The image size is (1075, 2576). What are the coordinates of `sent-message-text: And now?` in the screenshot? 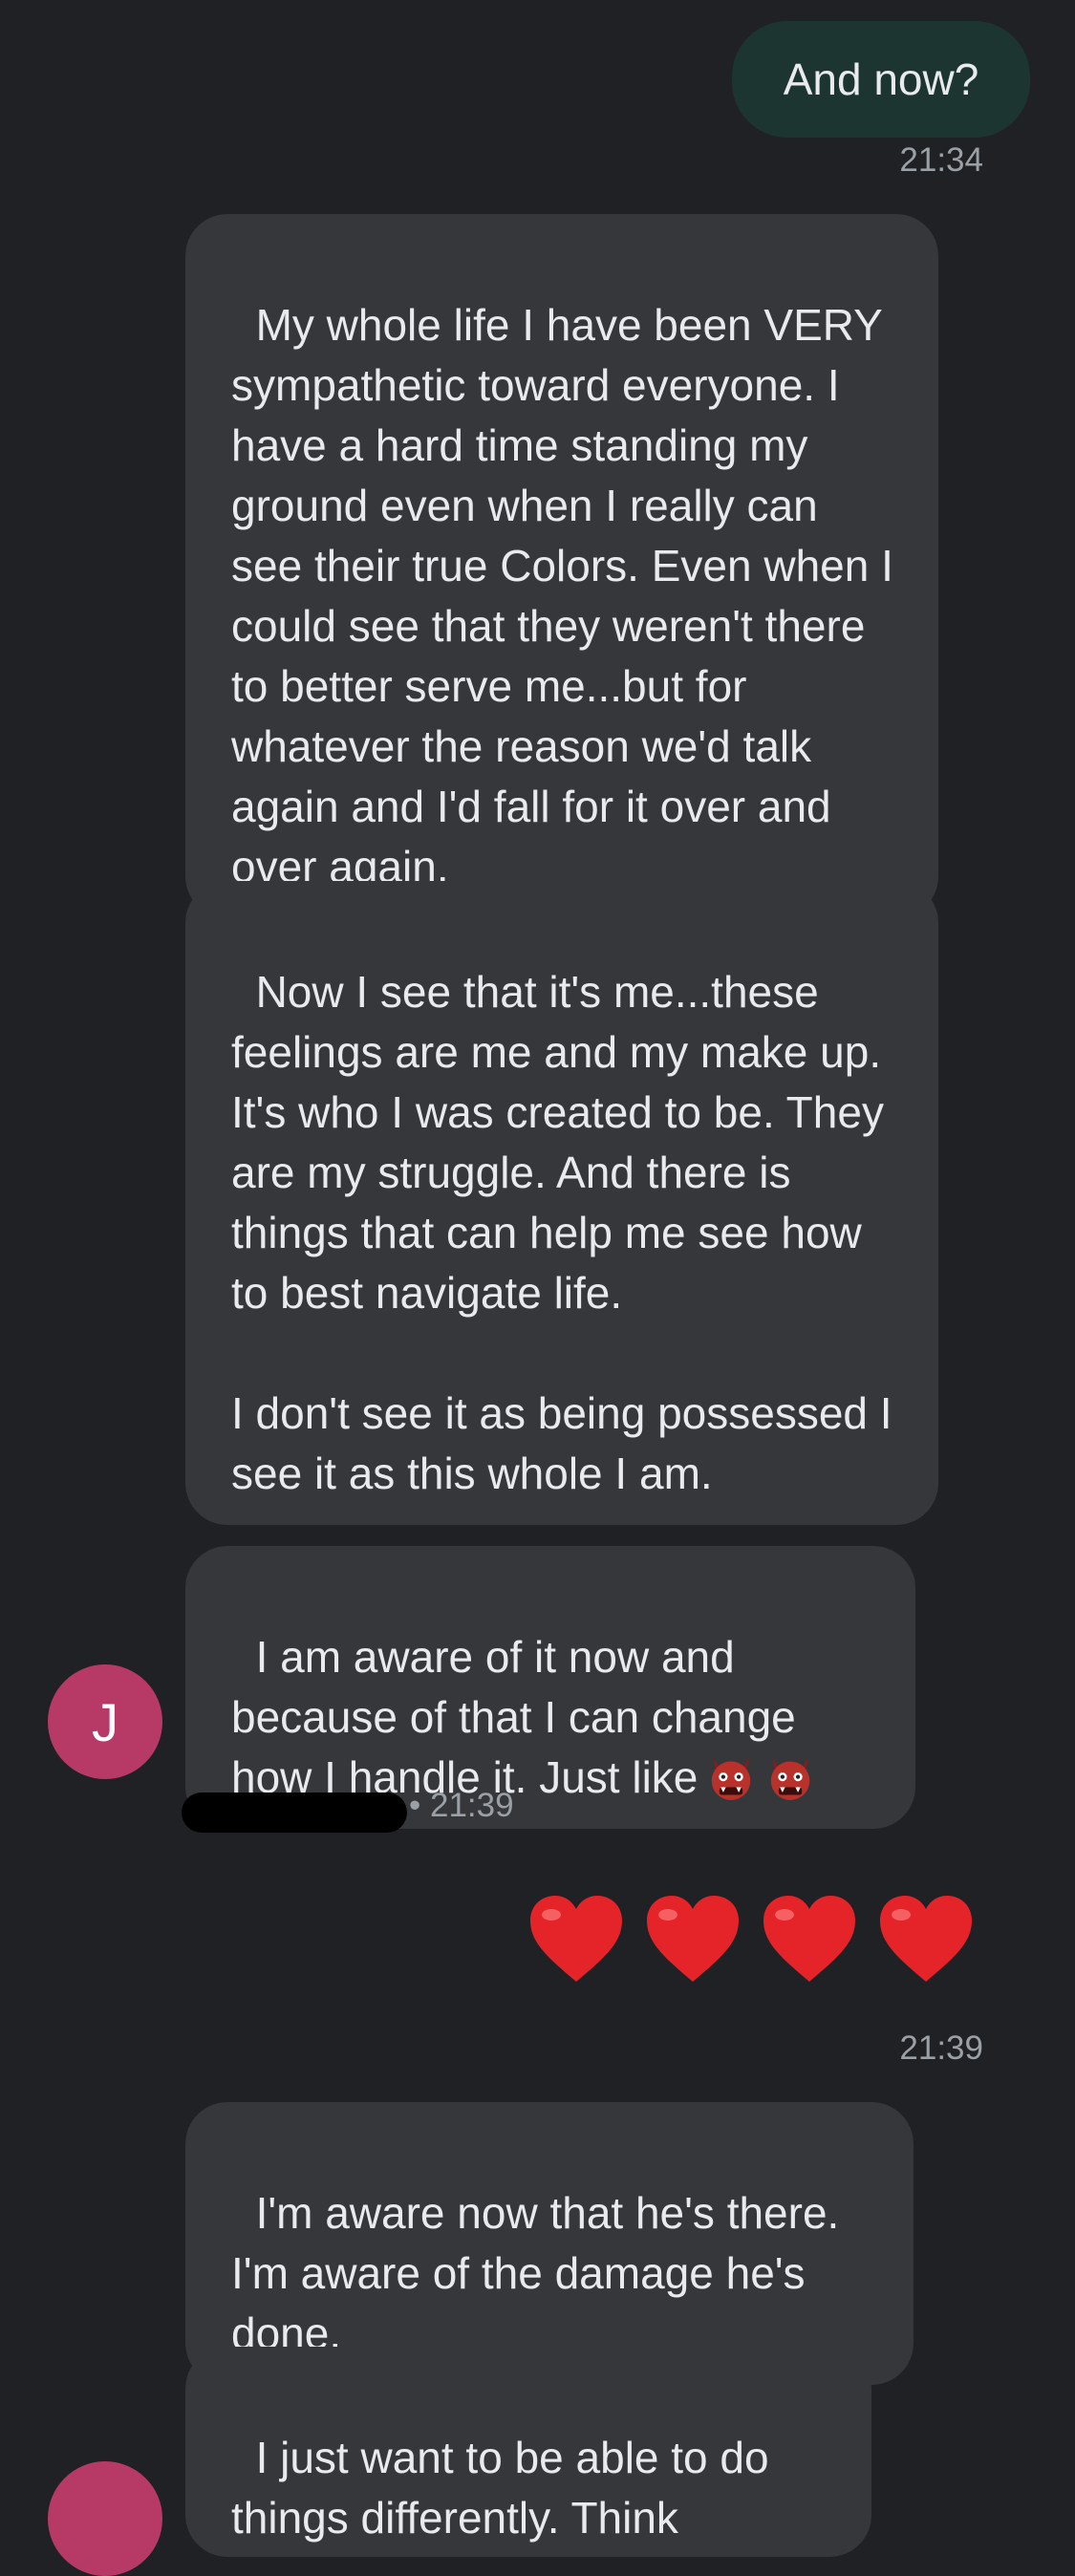 It's located at (881, 79).